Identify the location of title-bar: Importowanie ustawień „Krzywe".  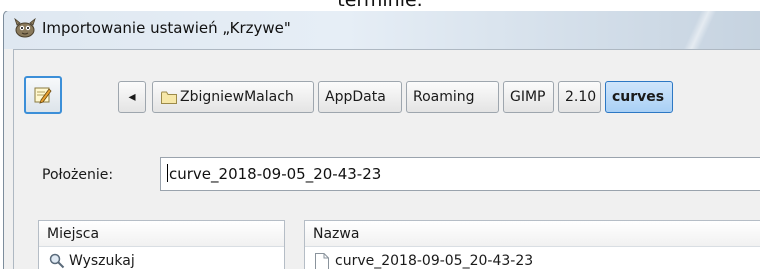
(382, 30).